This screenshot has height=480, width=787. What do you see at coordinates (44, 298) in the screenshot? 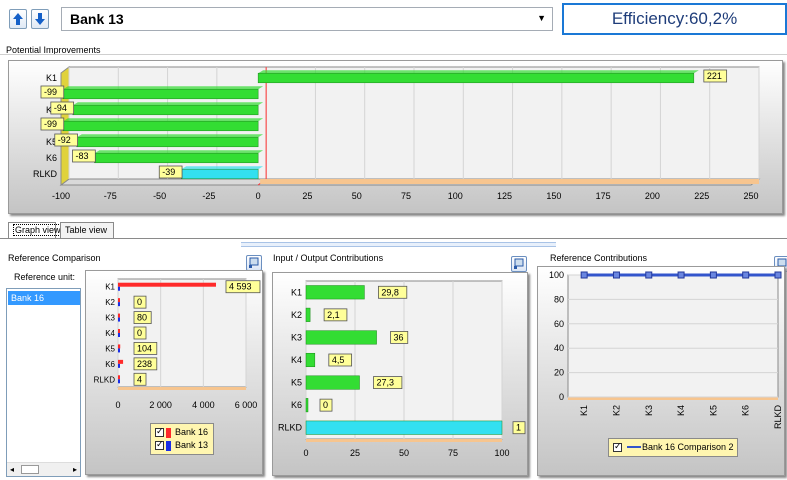
I see `list-item: Bank 16` at bounding box center [44, 298].